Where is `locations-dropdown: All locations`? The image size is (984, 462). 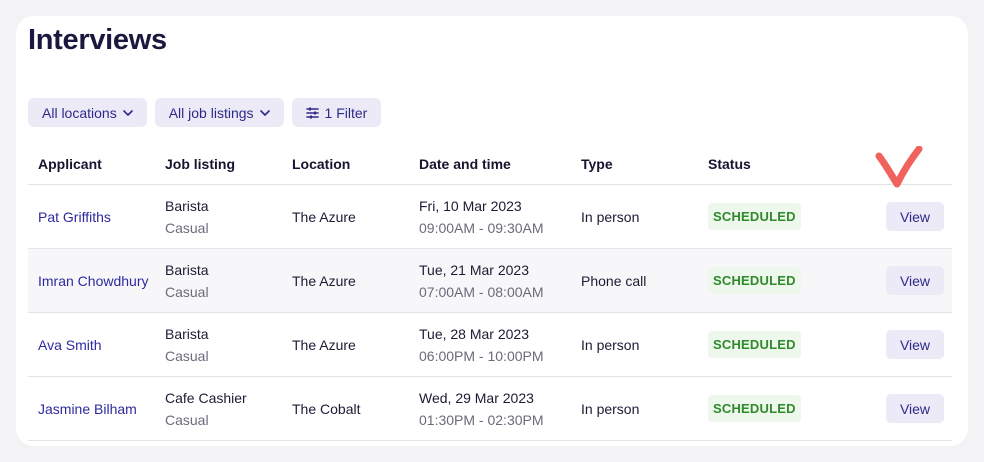 locations-dropdown: All locations is located at coordinates (87, 112).